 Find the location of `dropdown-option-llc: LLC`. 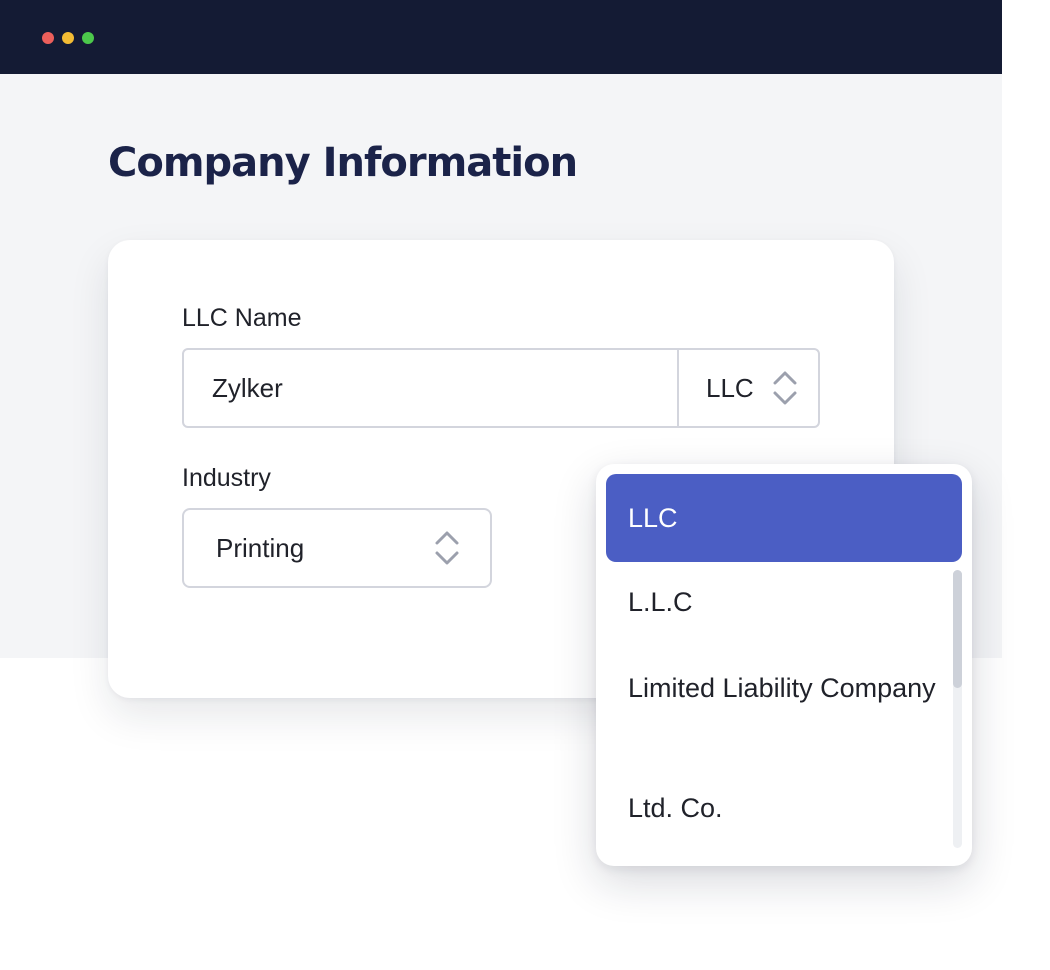

dropdown-option-llc: LLC is located at coordinates (784, 518).